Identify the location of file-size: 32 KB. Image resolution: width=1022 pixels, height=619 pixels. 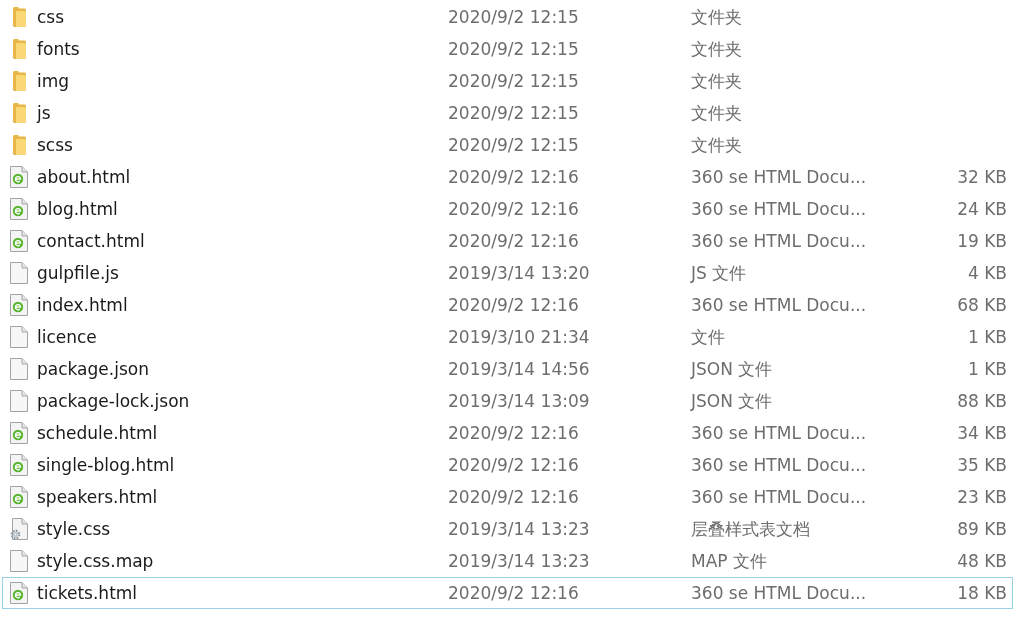
(982, 177).